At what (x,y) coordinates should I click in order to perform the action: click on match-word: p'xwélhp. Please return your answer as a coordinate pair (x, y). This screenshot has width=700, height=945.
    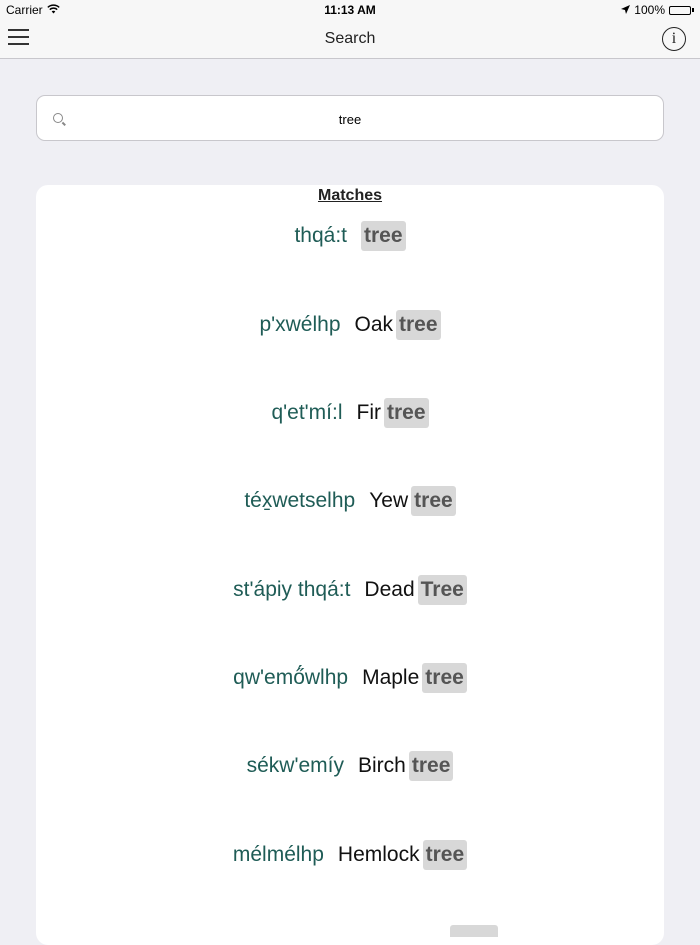
    Looking at the image, I should click on (300, 324).